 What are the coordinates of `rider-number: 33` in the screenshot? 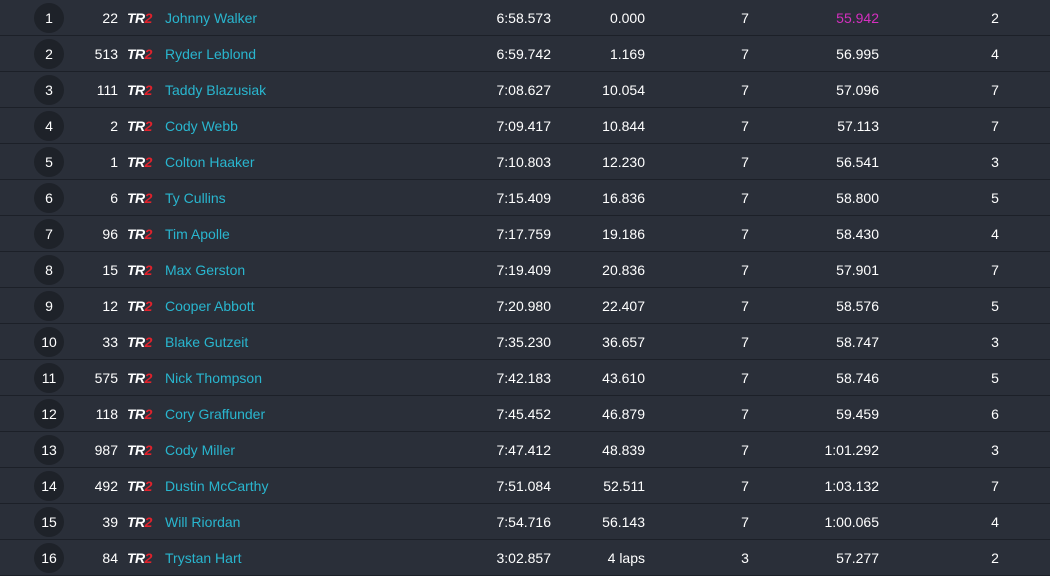 It's located at (110, 342).